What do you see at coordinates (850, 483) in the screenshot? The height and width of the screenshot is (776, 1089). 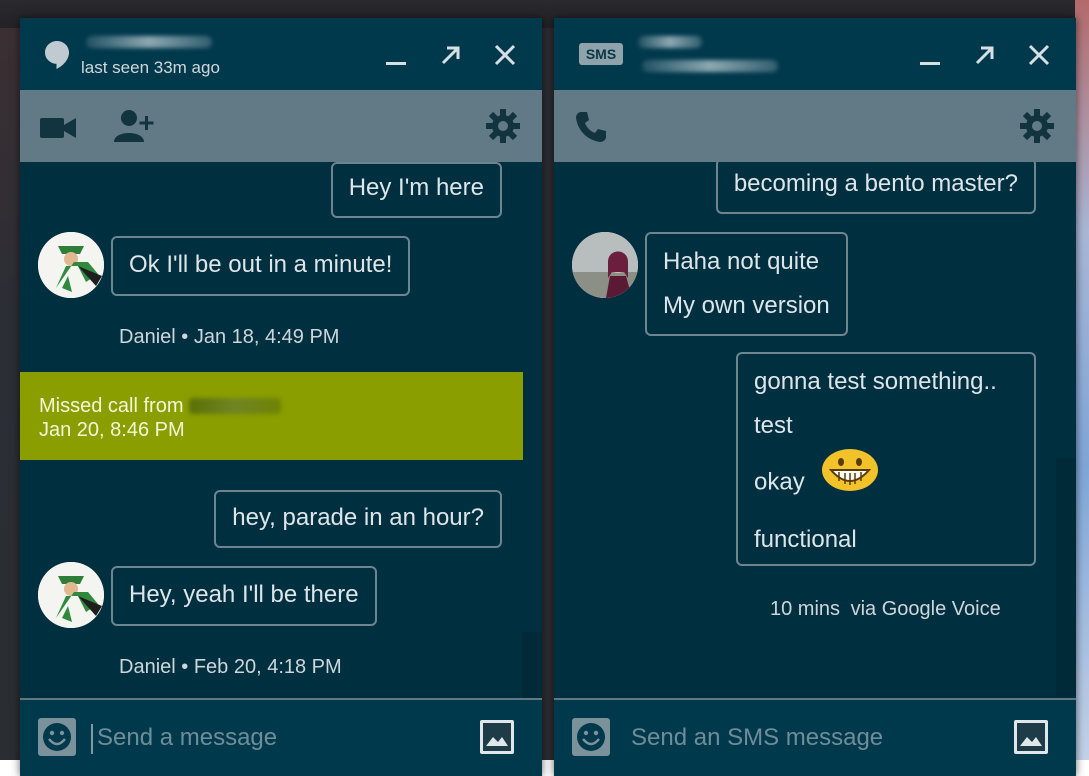 I see `grinning-emoji-icon` at bounding box center [850, 483].